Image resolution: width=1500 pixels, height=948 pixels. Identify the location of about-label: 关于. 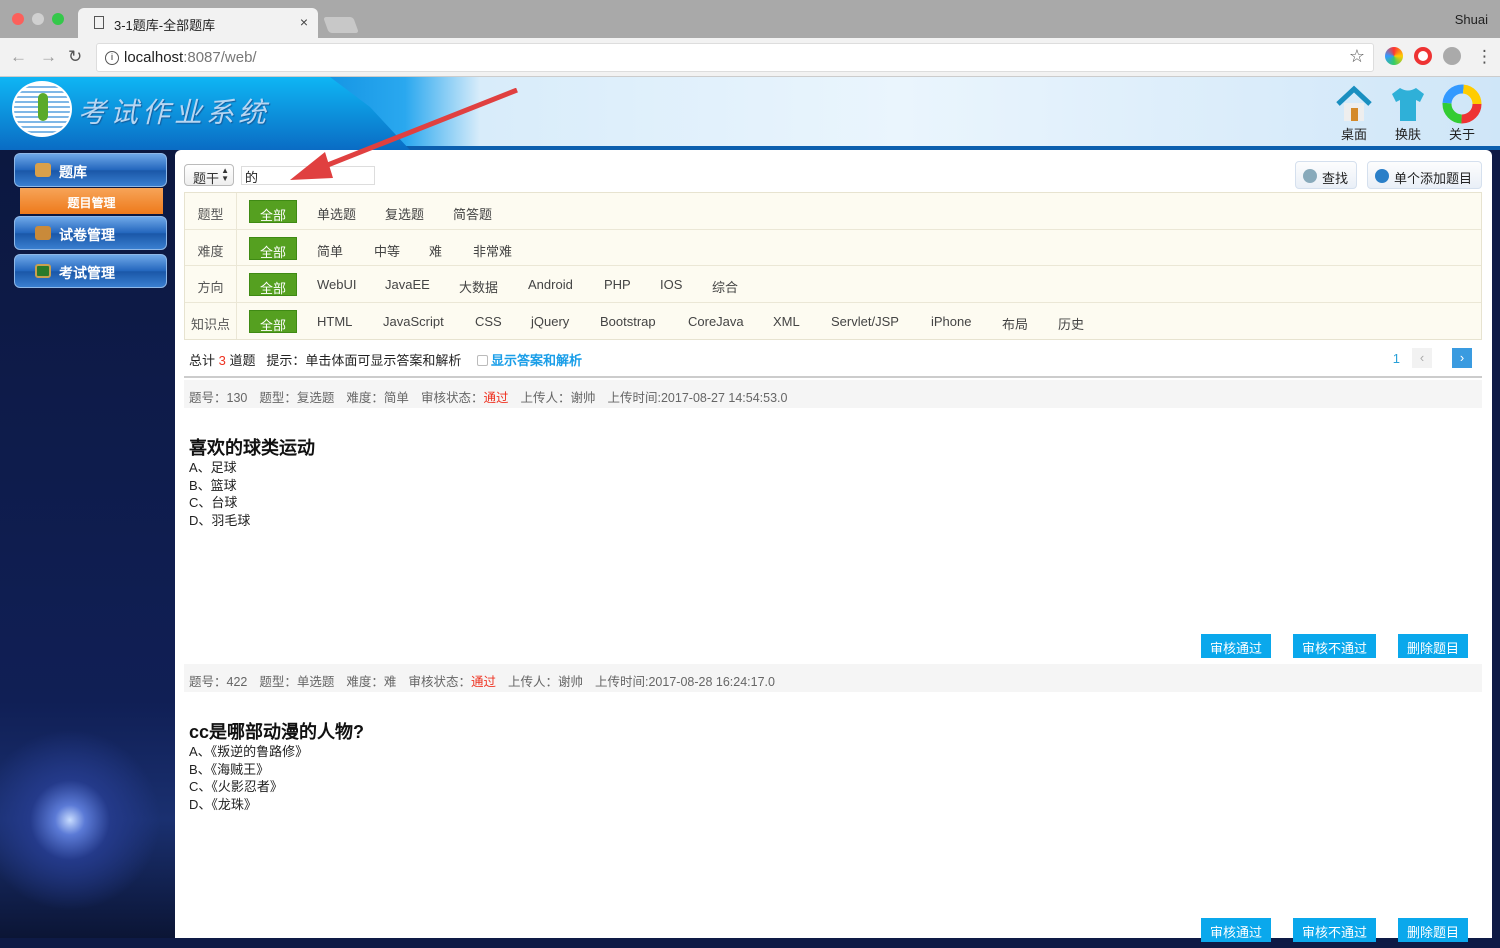
(1461, 134).